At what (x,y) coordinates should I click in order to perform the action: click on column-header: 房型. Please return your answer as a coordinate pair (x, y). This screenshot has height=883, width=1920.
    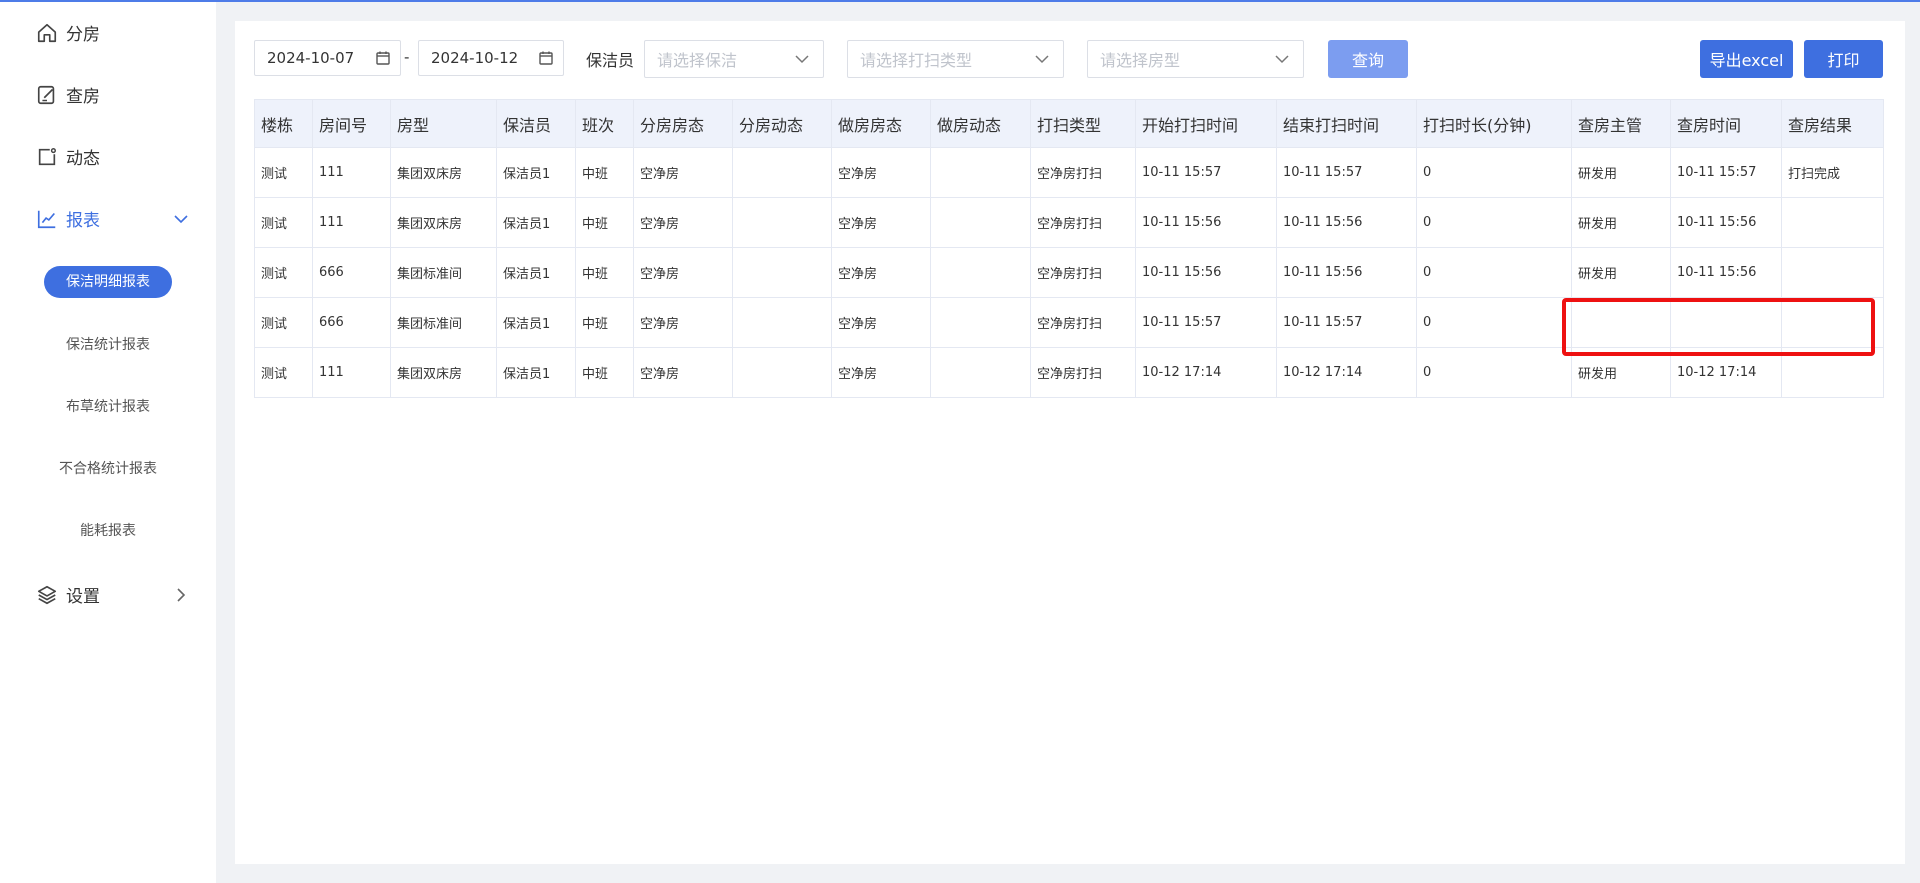
    Looking at the image, I should click on (443, 123).